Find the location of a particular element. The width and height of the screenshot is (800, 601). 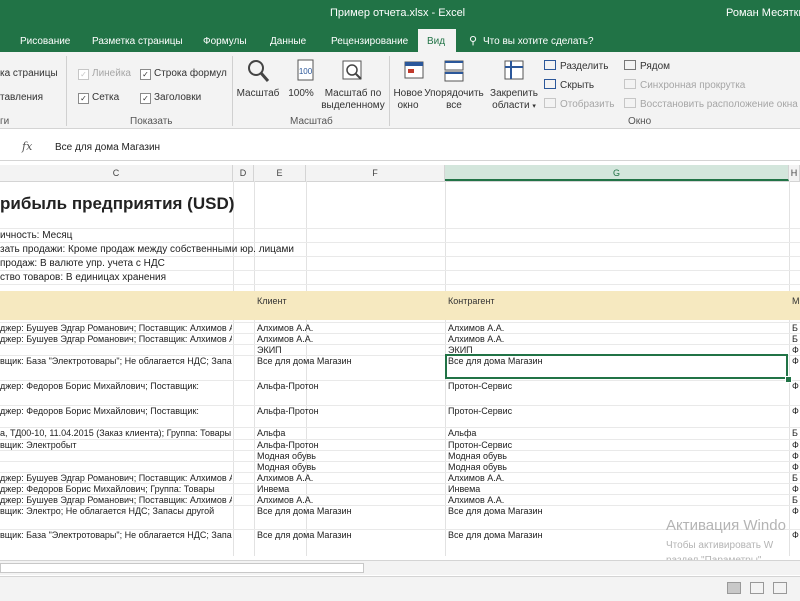

fill-handle is located at coordinates (788, 379).